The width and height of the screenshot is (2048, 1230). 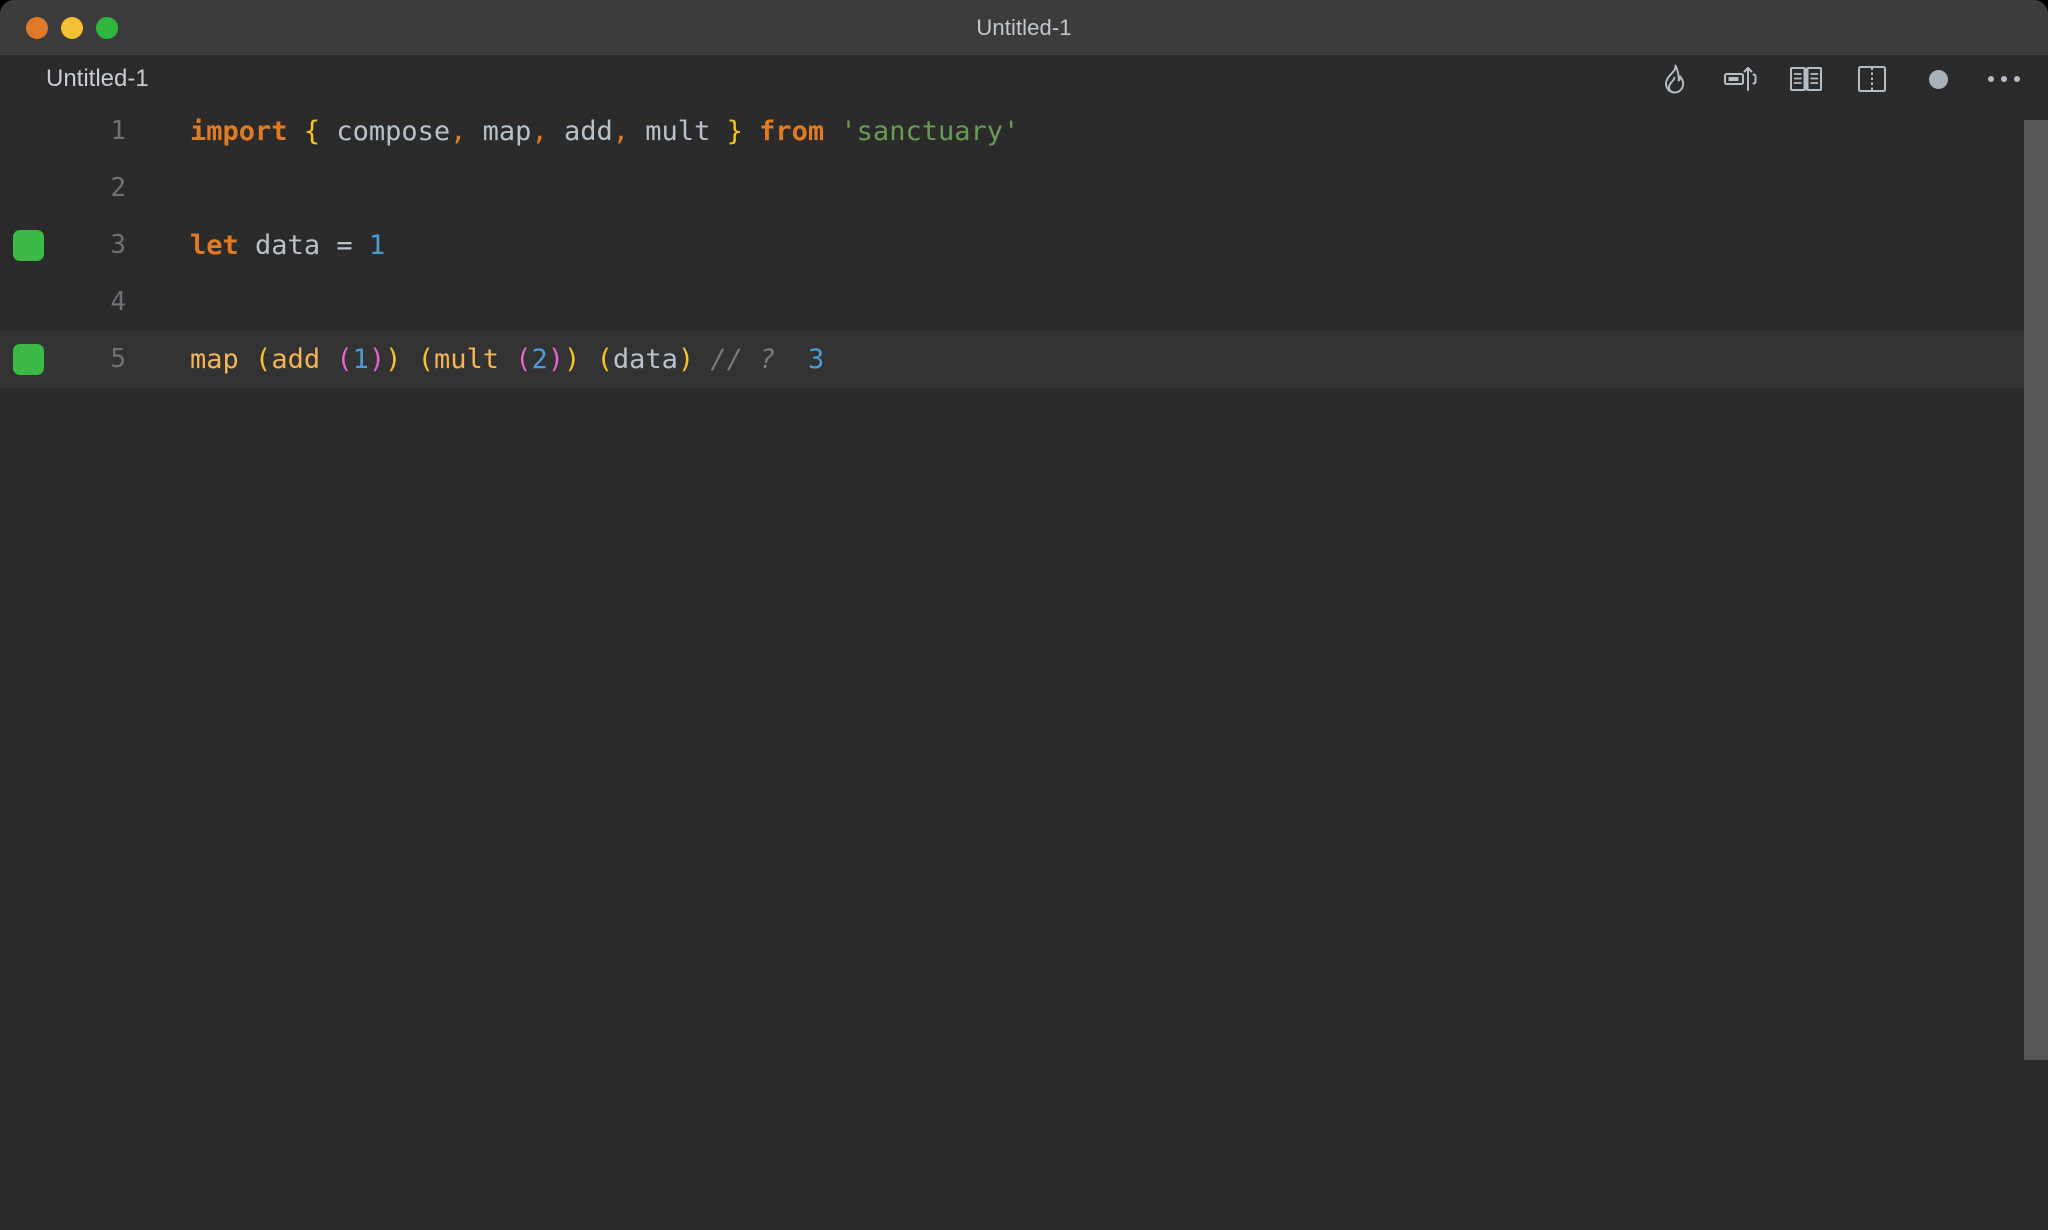 What do you see at coordinates (1674, 79) in the screenshot?
I see `flame-icon` at bounding box center [1674, 79].